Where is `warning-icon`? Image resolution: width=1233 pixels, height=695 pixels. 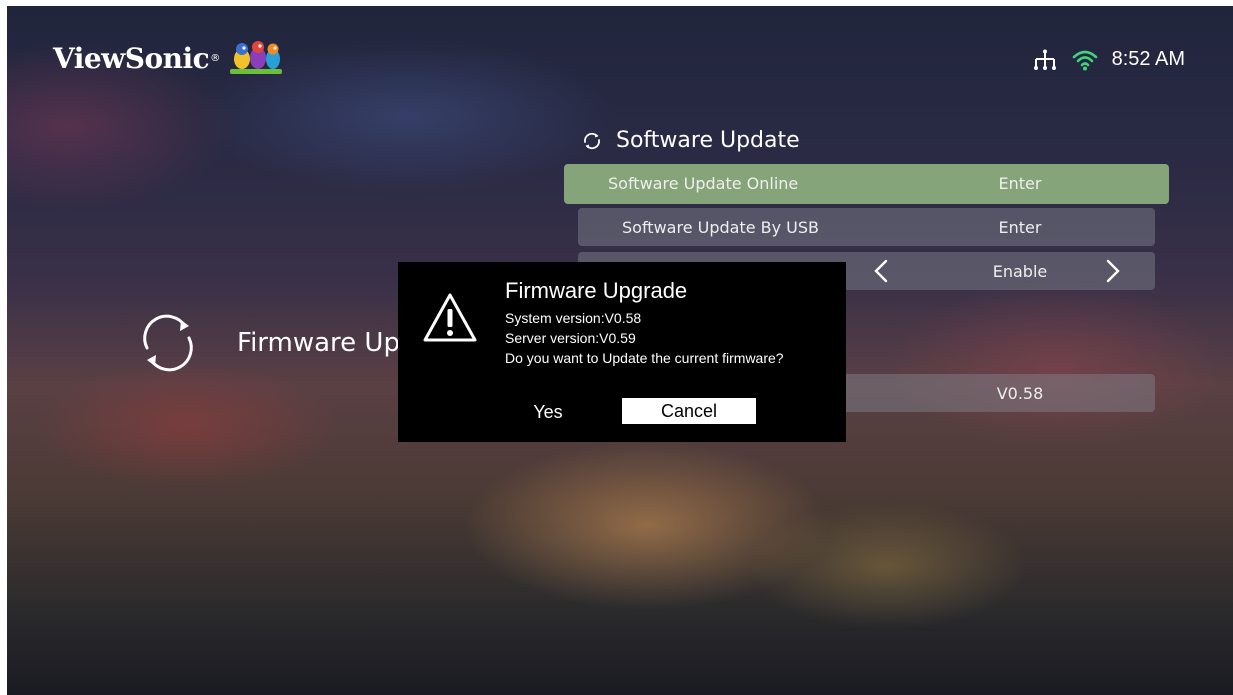 warning-icon is located at coordinates (450, 317).